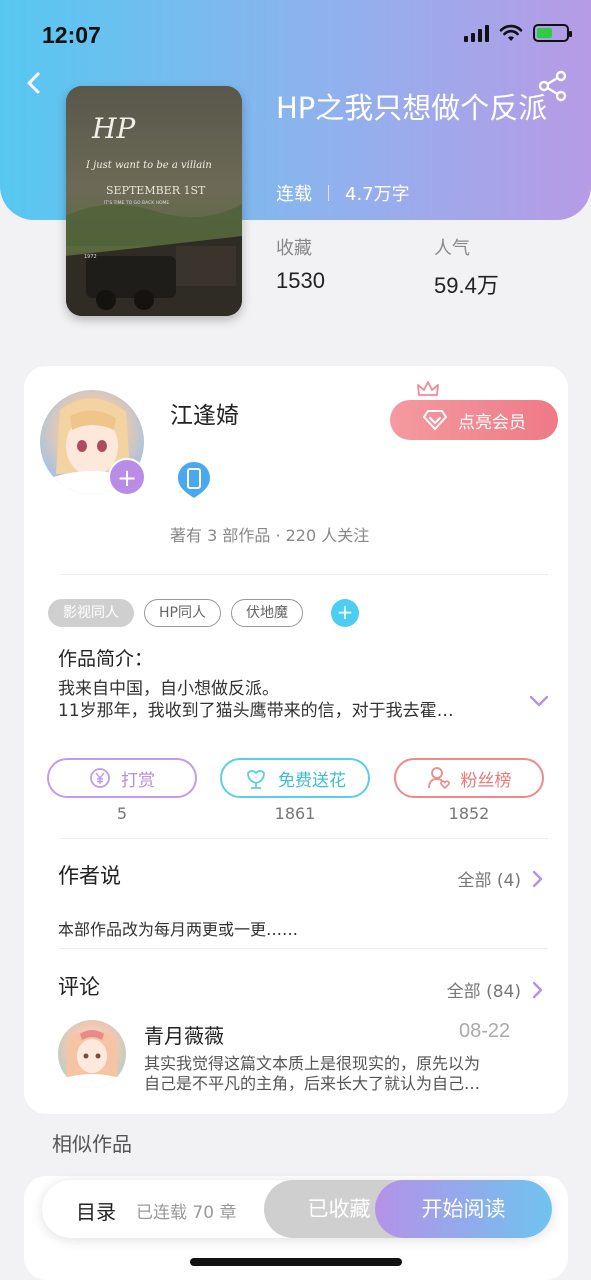  Describe the element at coordinates (106, 659) in the screenshot. I see `intro-title: 作品简介：` at that location.